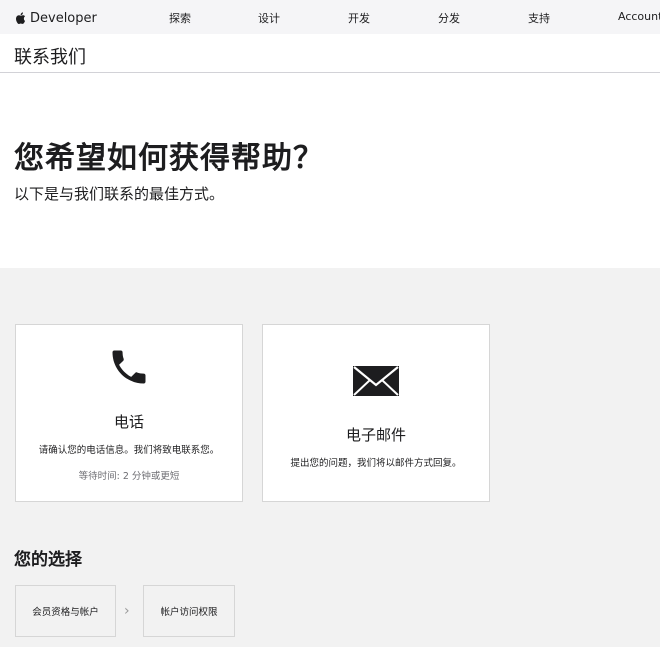 The image size is (660, 647). I want to click on hero-heading: 您希望如何获得帮助？, so click(169, 158).